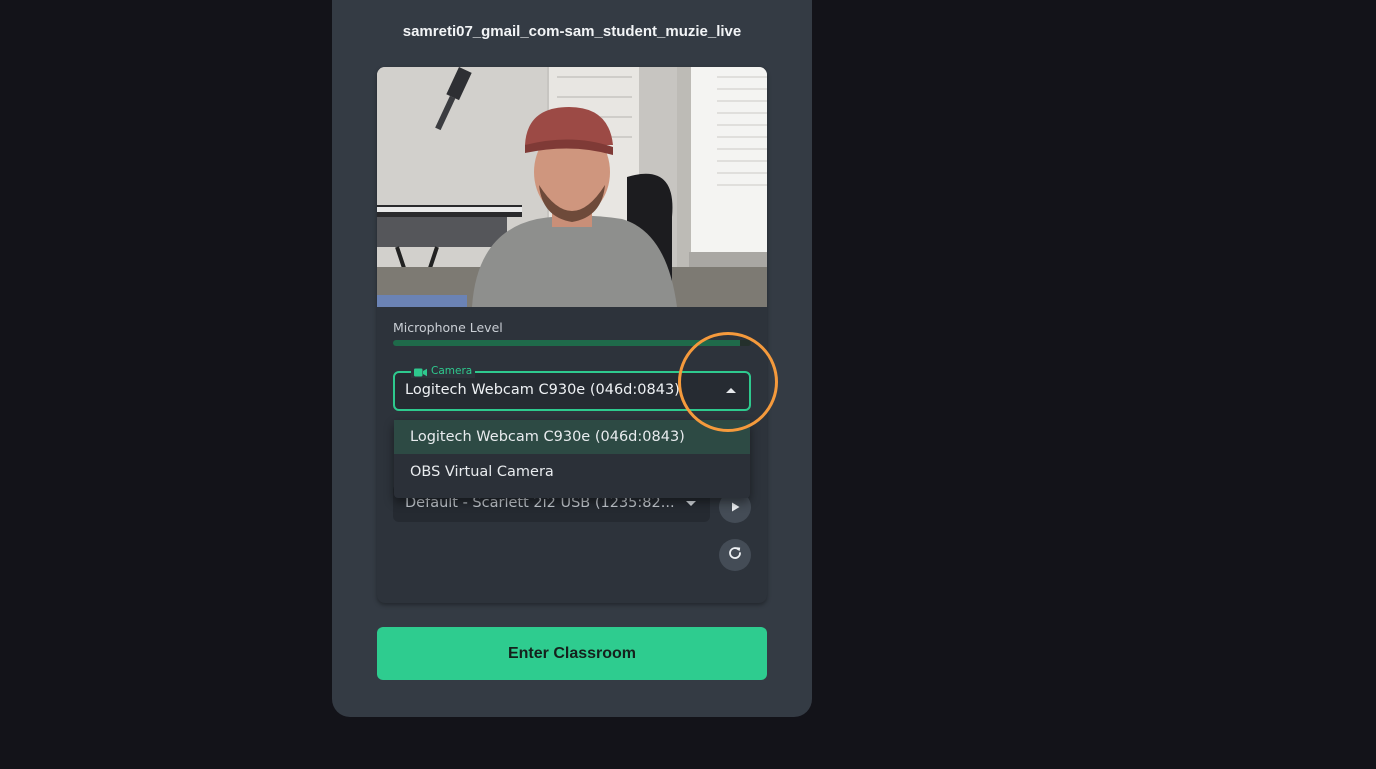  What do you see at coordinates (448, 327) in the screenshot?
I see `microphone-level-label: Microphone Level` at bounding box center [448, 327].